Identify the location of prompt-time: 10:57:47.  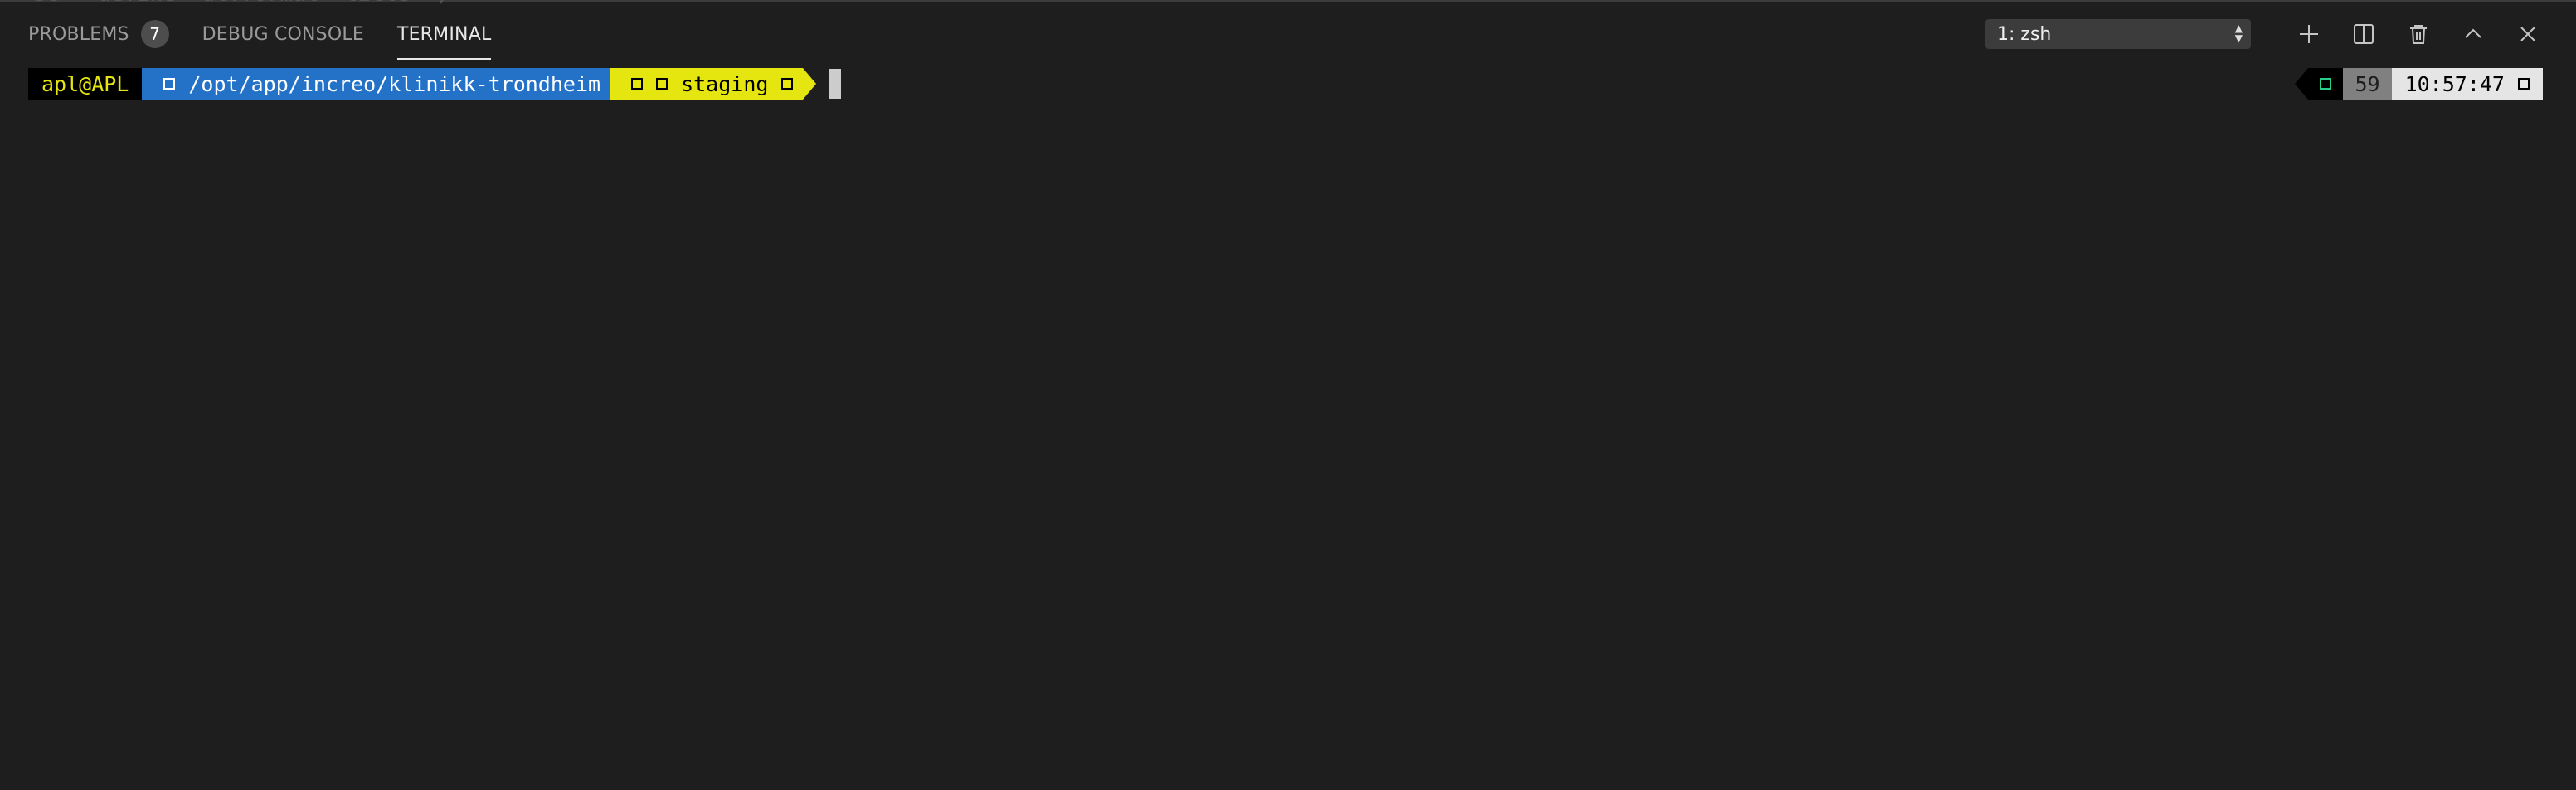
(2455, 83).